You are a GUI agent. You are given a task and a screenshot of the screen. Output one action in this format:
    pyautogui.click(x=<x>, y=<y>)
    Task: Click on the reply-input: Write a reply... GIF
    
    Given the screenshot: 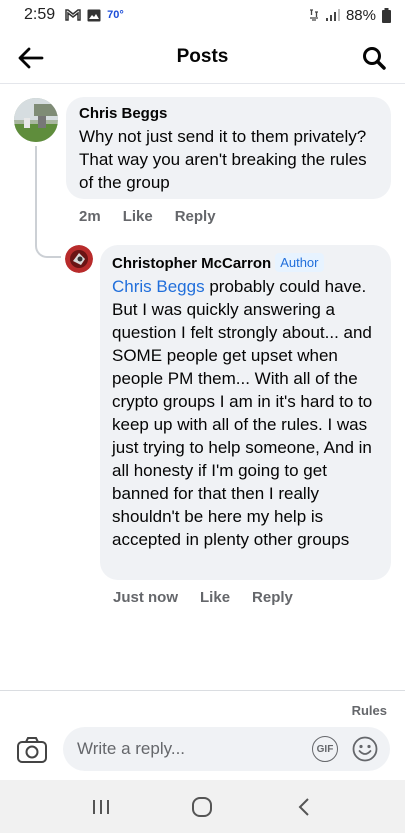 What is the action you would take?
    pyautogui.click(x=226, y=749)
    